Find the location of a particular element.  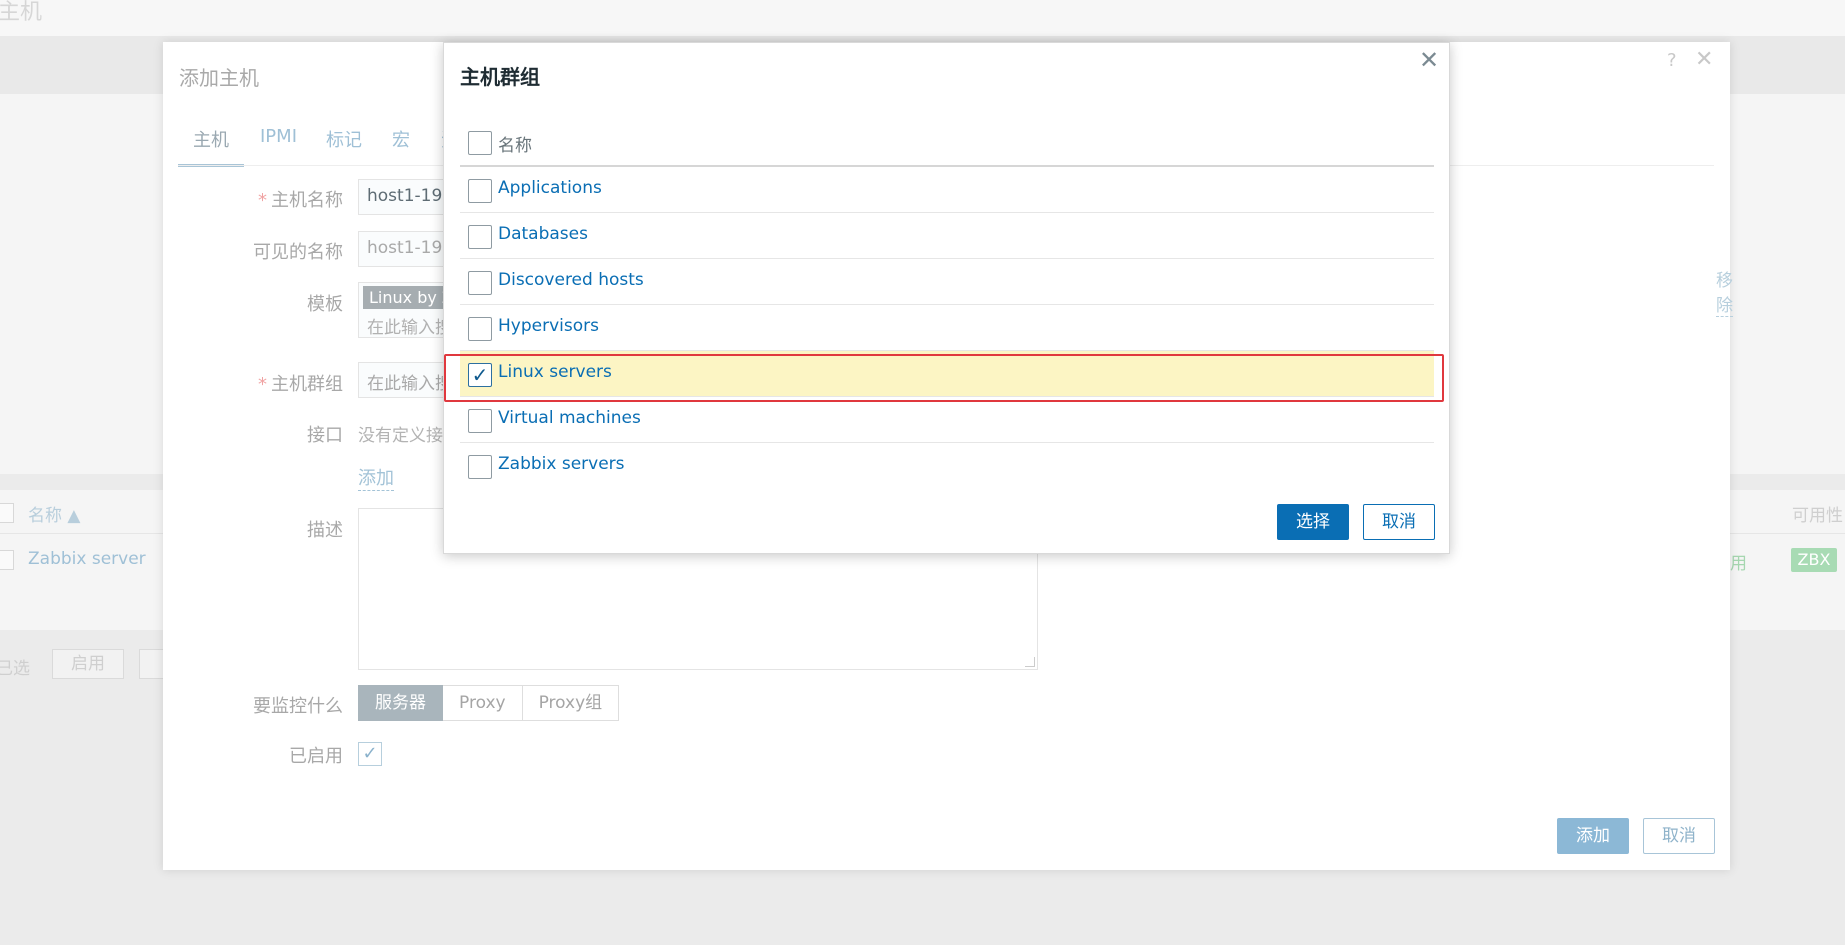

picker-title: 主机群组 is located at coordinates (500, 77).